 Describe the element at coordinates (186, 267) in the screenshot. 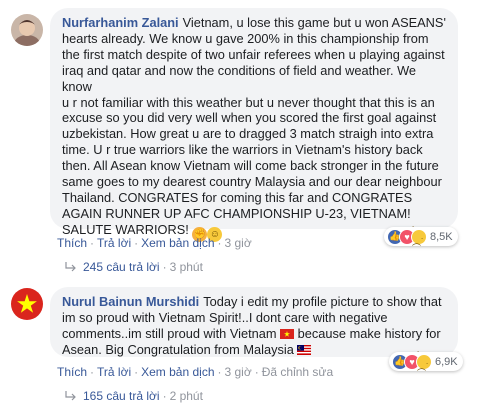

I see `replies-timestamp: 3 phút` at that location.